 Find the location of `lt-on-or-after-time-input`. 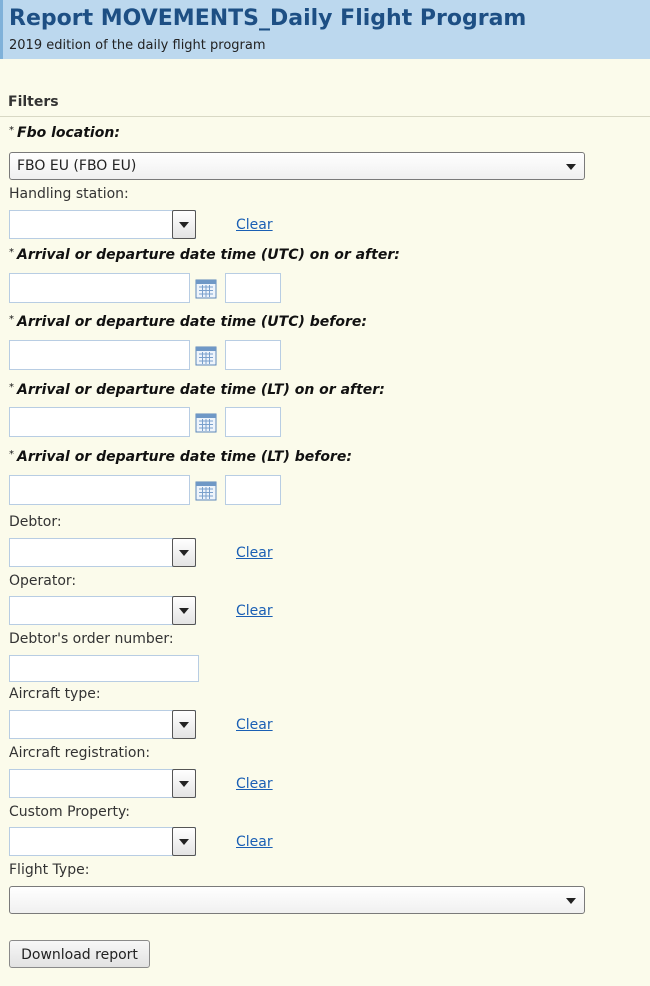

lt-on-or-after-time-input is located at coordinates (253, 422).